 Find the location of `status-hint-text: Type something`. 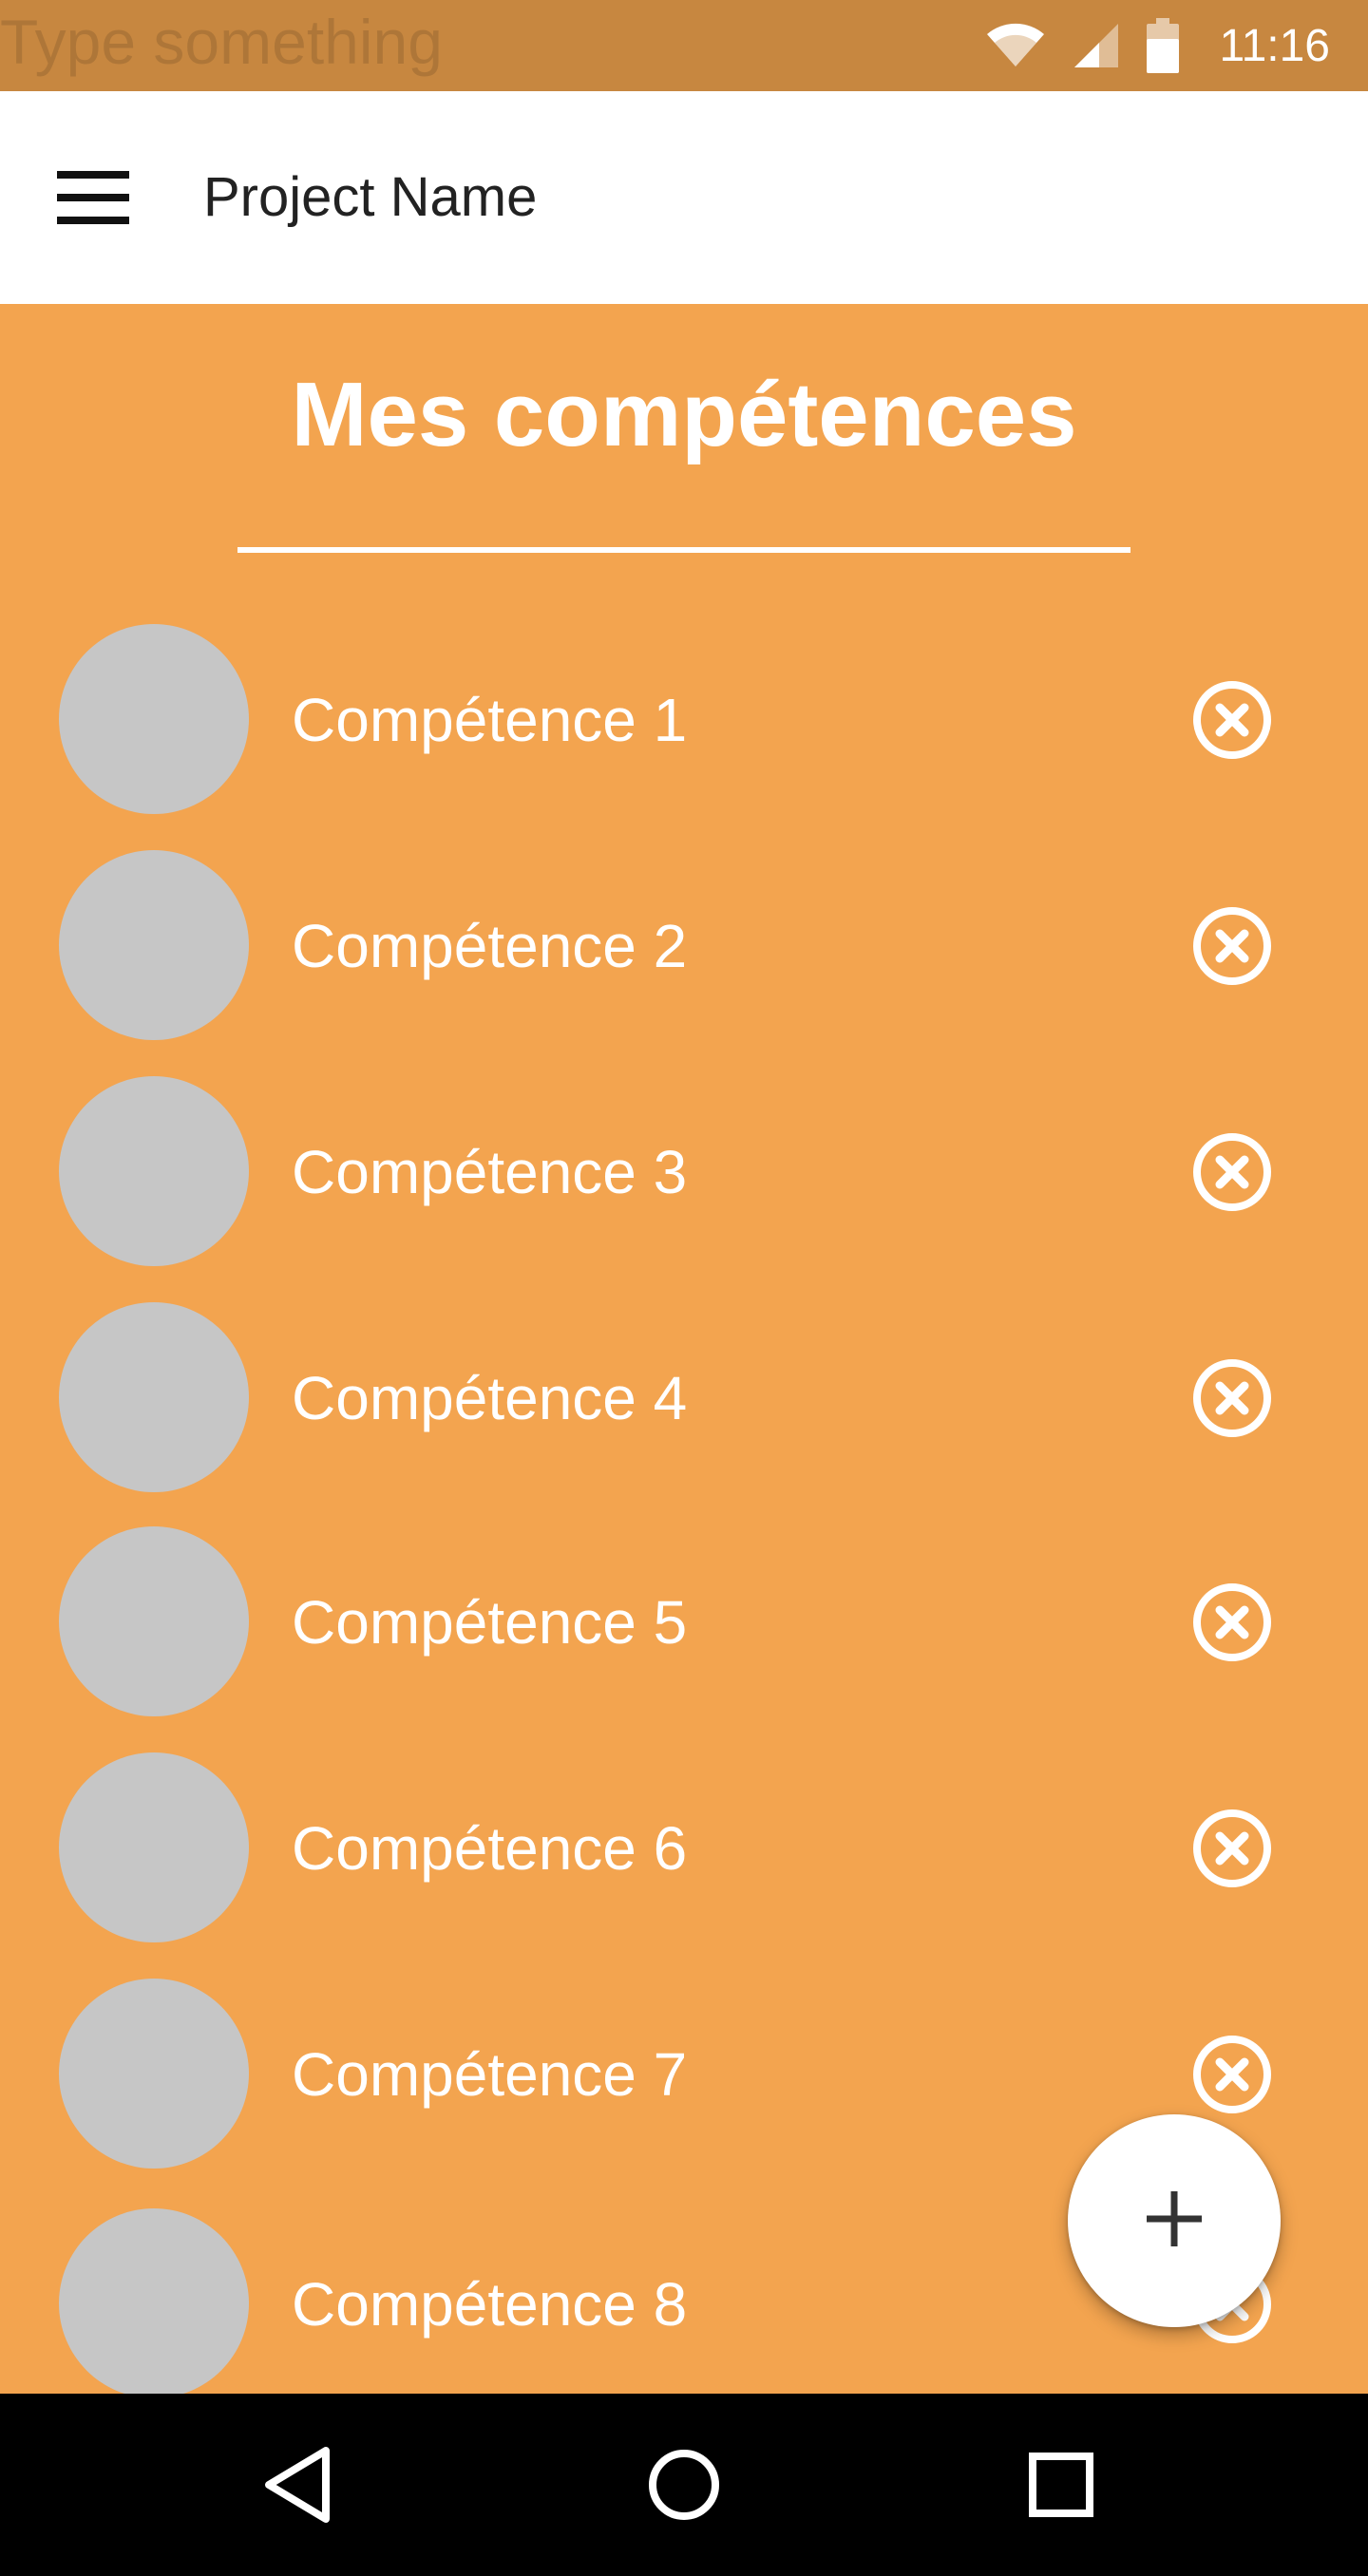

status-hint-text: Type something is located at coordinates (221, 42).